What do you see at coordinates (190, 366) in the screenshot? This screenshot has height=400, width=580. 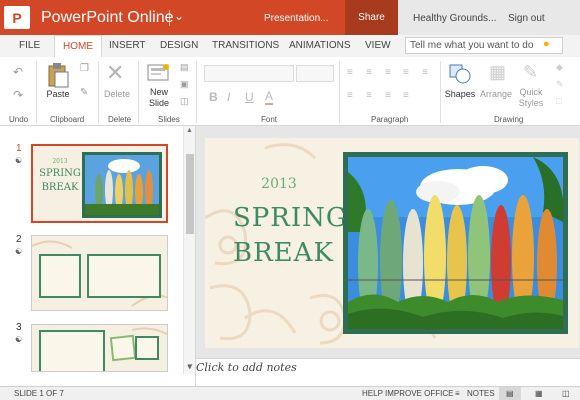 I see `notes-expand-icon: ▼` at bounding box center [190, 366].